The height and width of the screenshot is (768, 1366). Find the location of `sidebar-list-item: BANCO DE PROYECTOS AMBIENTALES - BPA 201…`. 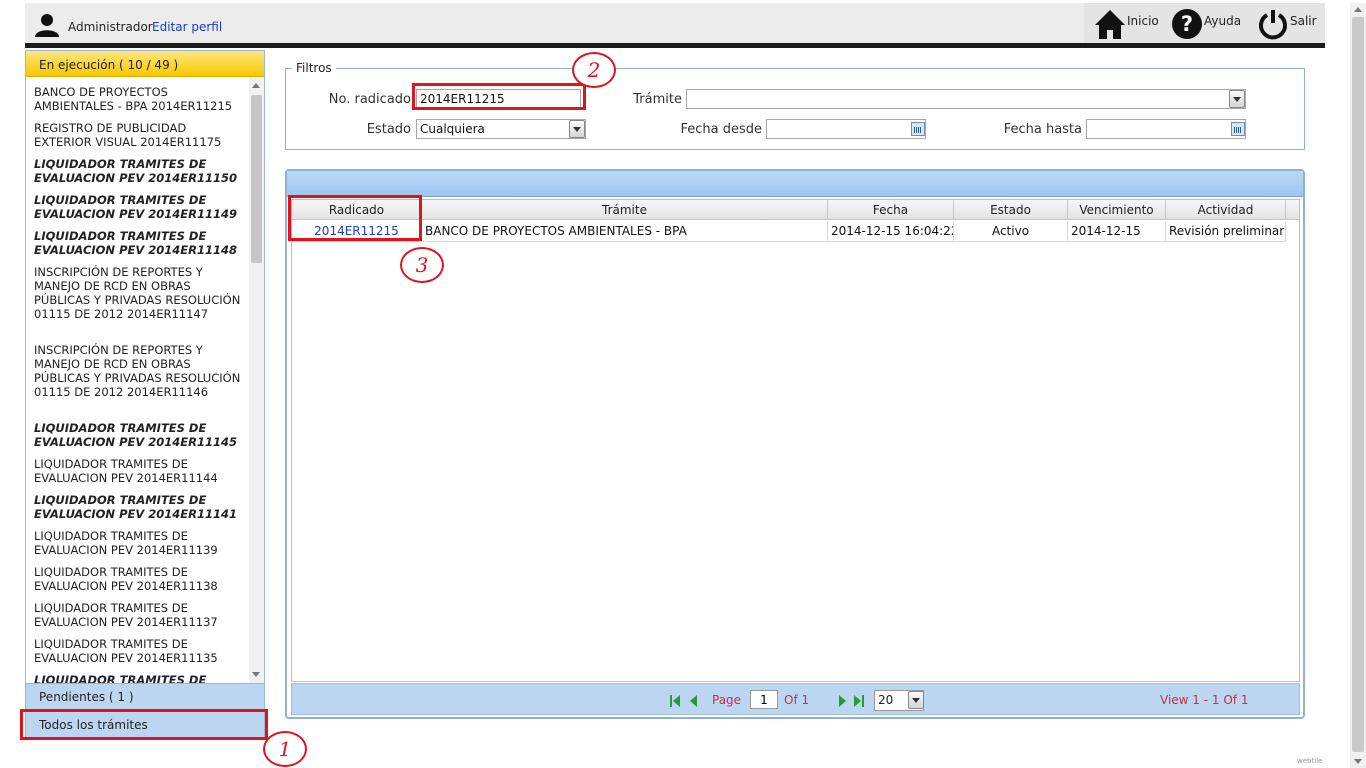

sidebar-list-item: BANCO DE PROYECTOS AMBIENTALES - BPA 201… is located at coordinates (139, 99).